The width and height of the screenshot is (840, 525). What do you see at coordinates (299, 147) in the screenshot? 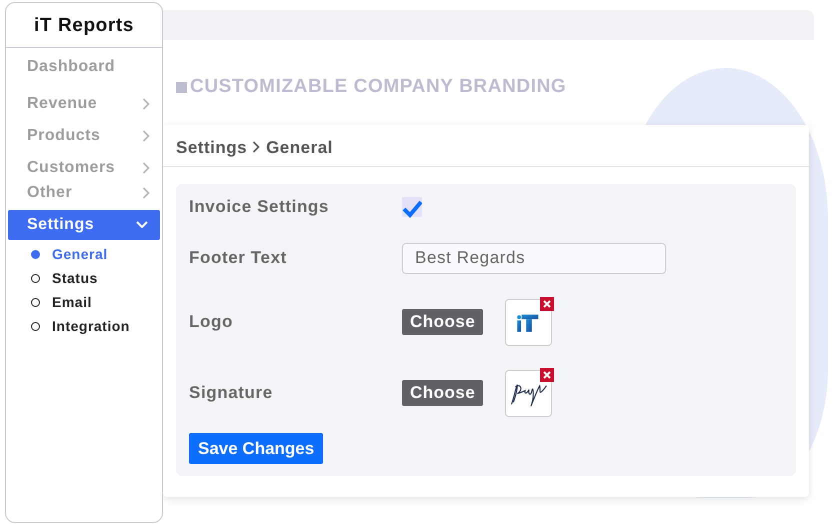
I see `breadcrumb-item: General` at bounding box center [299, 147].